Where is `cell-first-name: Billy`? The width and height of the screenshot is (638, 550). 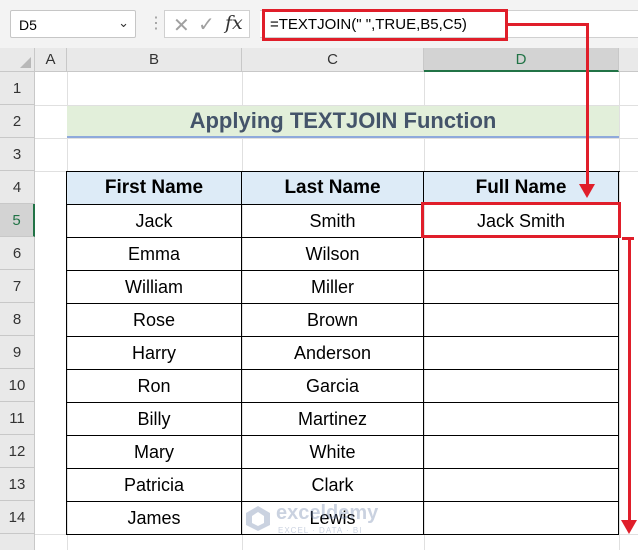 cell-first-name: Billy is located at coordinates (154, 419).